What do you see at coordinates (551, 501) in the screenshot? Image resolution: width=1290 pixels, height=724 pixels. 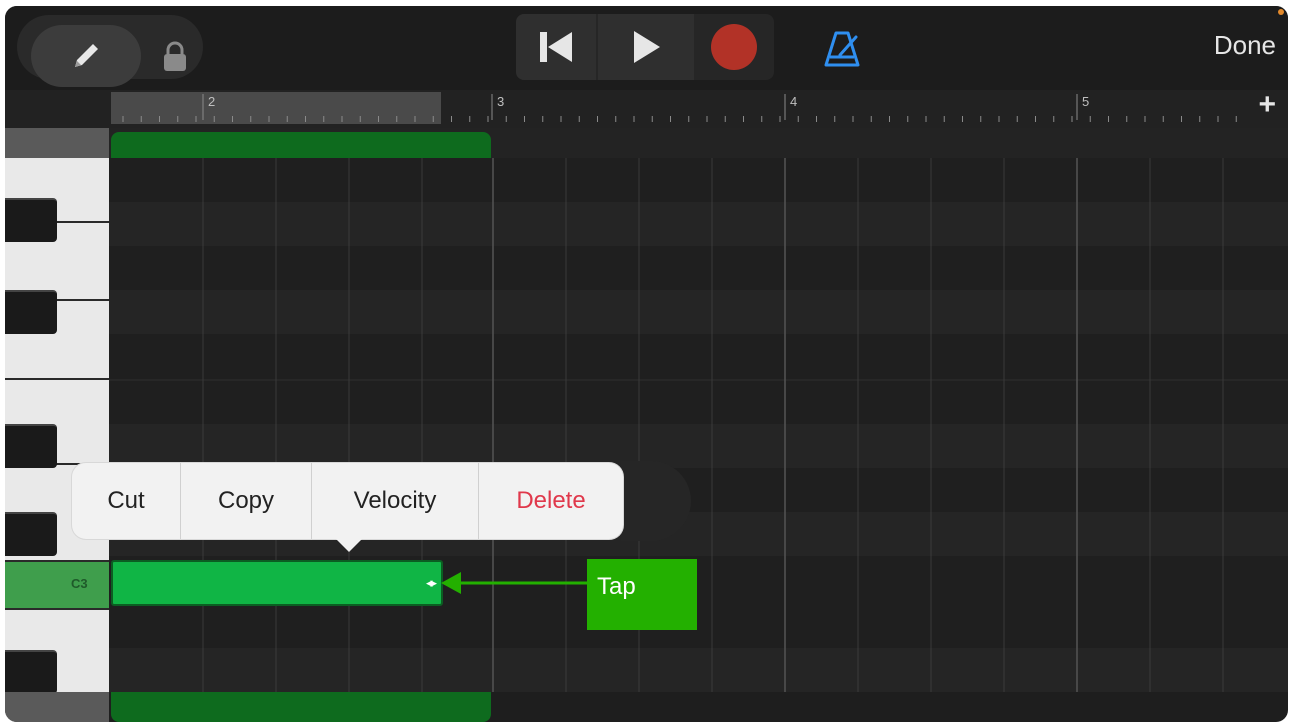 I see `delete-menu-item: Delete` at bounding box center [551, 501].